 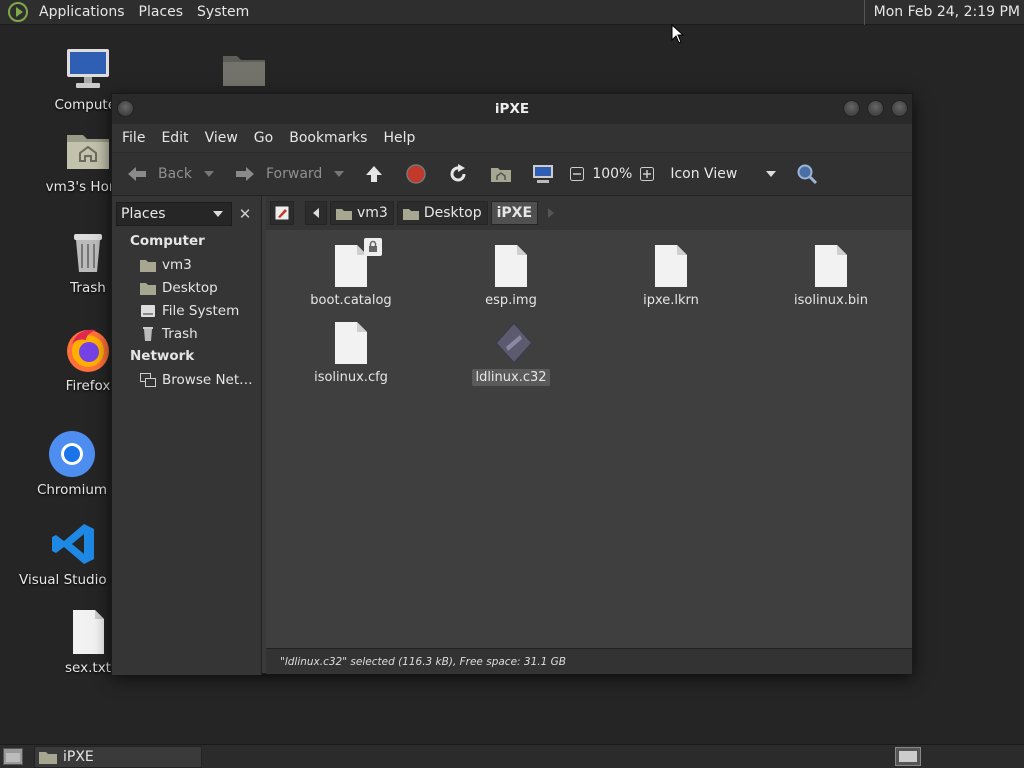 What do you see at coordinates (514, 343) in the screenshot?
I see `executable-icon` at bounding box center [514, 343].